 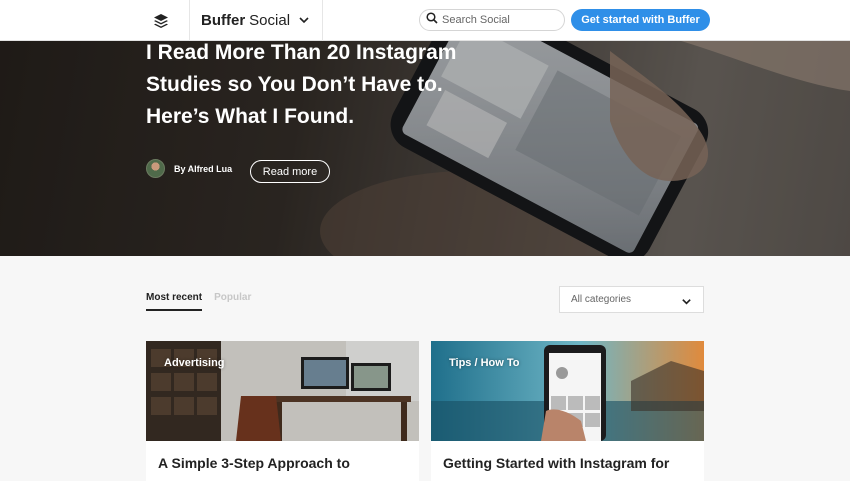 I want to click on buffer-logo-icon, so click(x=161, y=20).